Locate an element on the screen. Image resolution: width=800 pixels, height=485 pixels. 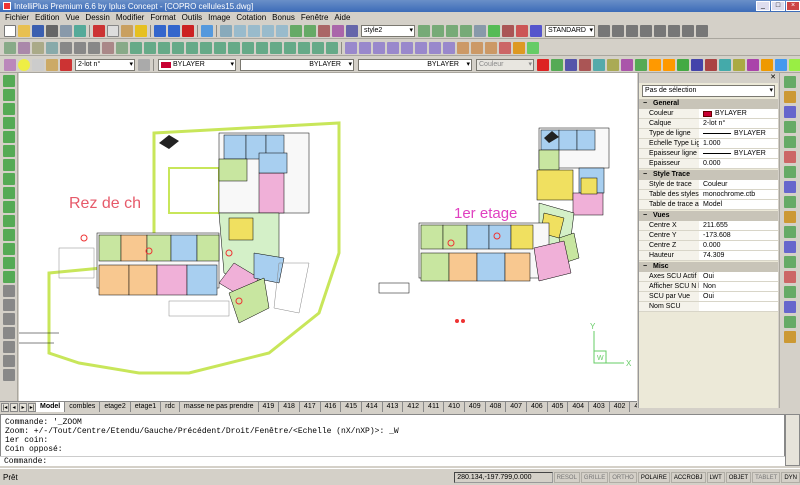
view-front-icon is located at coordinates (571, 64).